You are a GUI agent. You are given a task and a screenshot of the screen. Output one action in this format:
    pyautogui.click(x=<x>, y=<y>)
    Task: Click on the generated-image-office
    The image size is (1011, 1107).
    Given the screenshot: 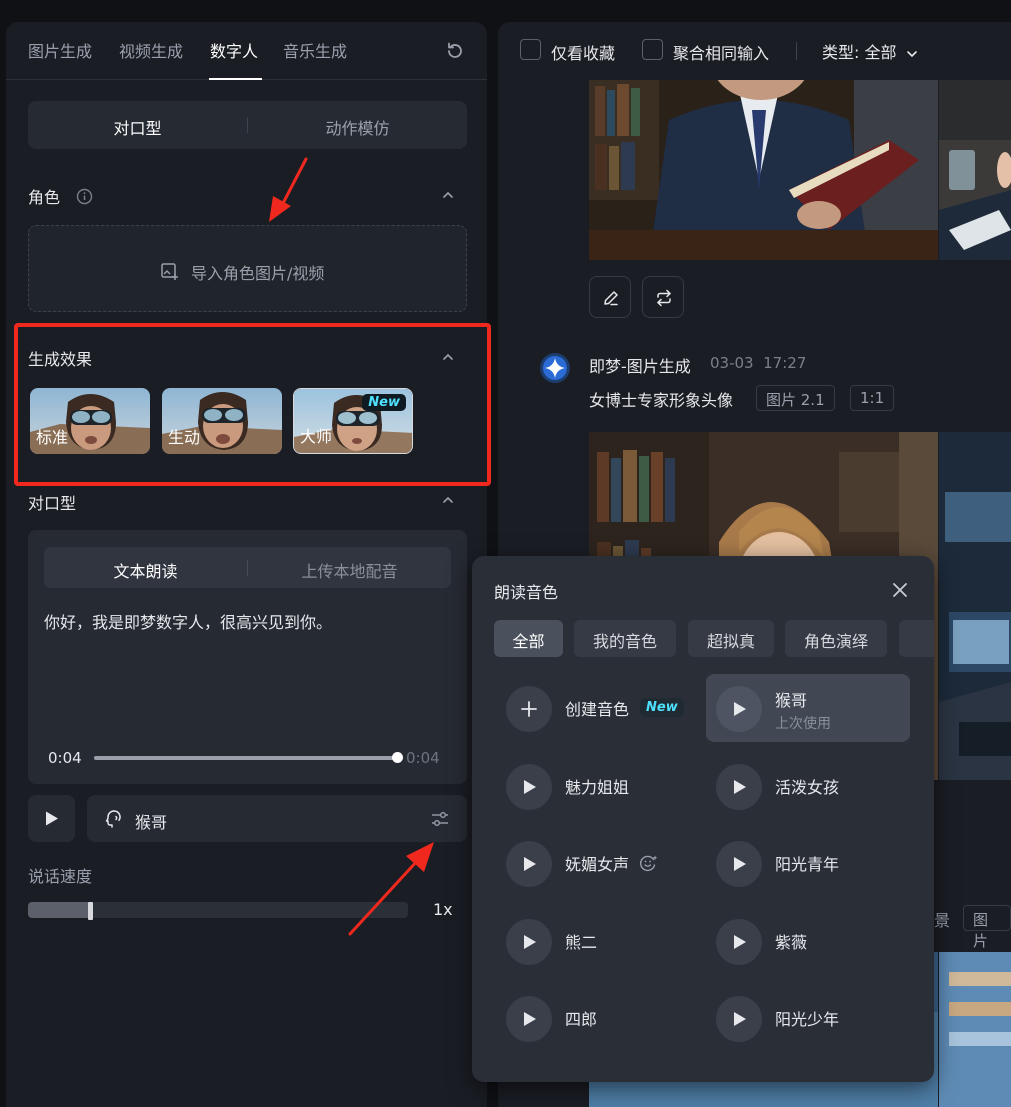 What is the action you would take?
    pyautogui.click(x=975, y=170)
    